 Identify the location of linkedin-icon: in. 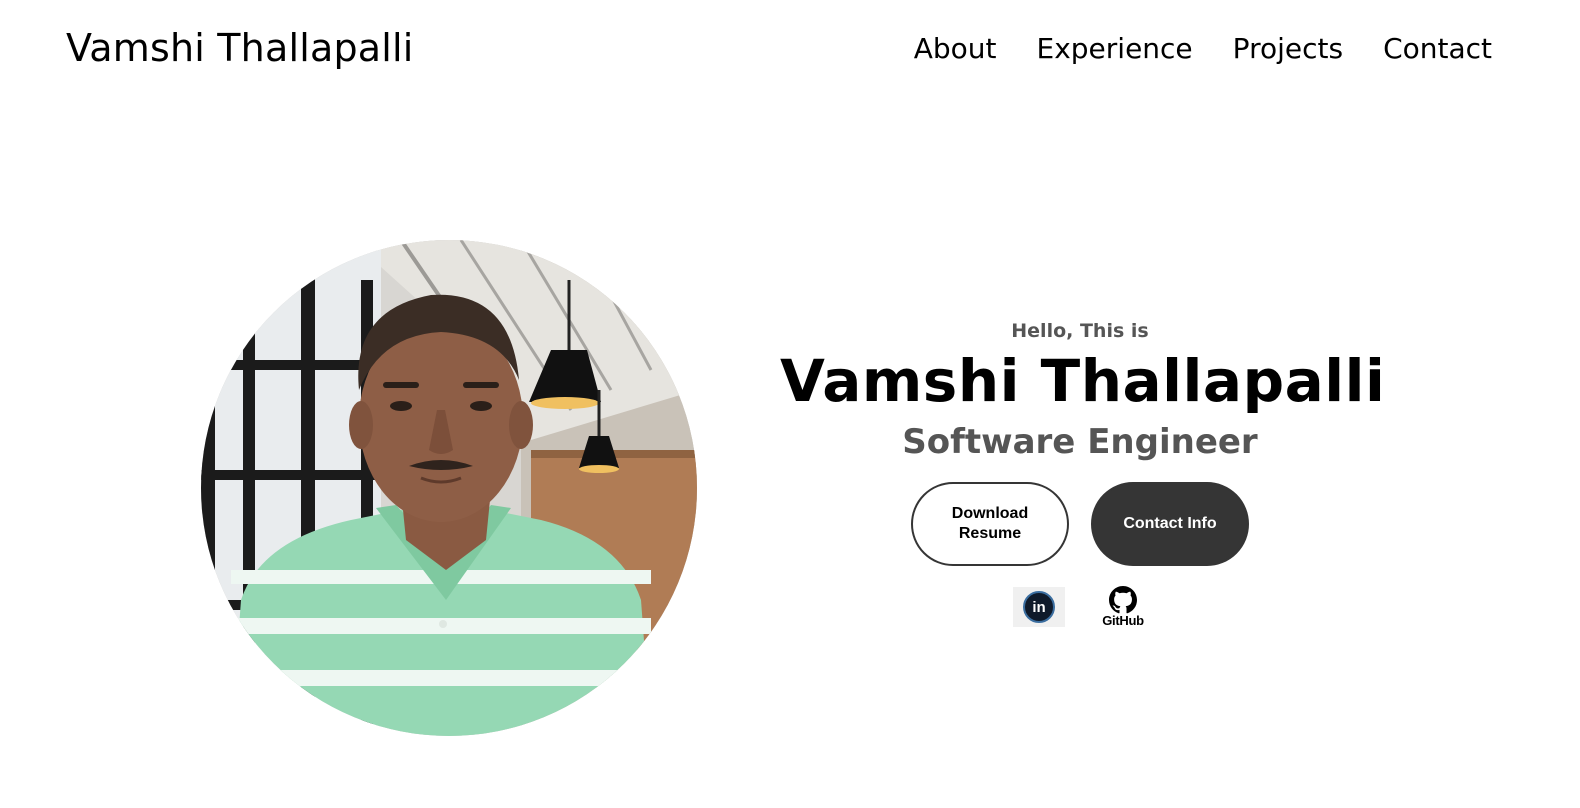
(1039, 607).